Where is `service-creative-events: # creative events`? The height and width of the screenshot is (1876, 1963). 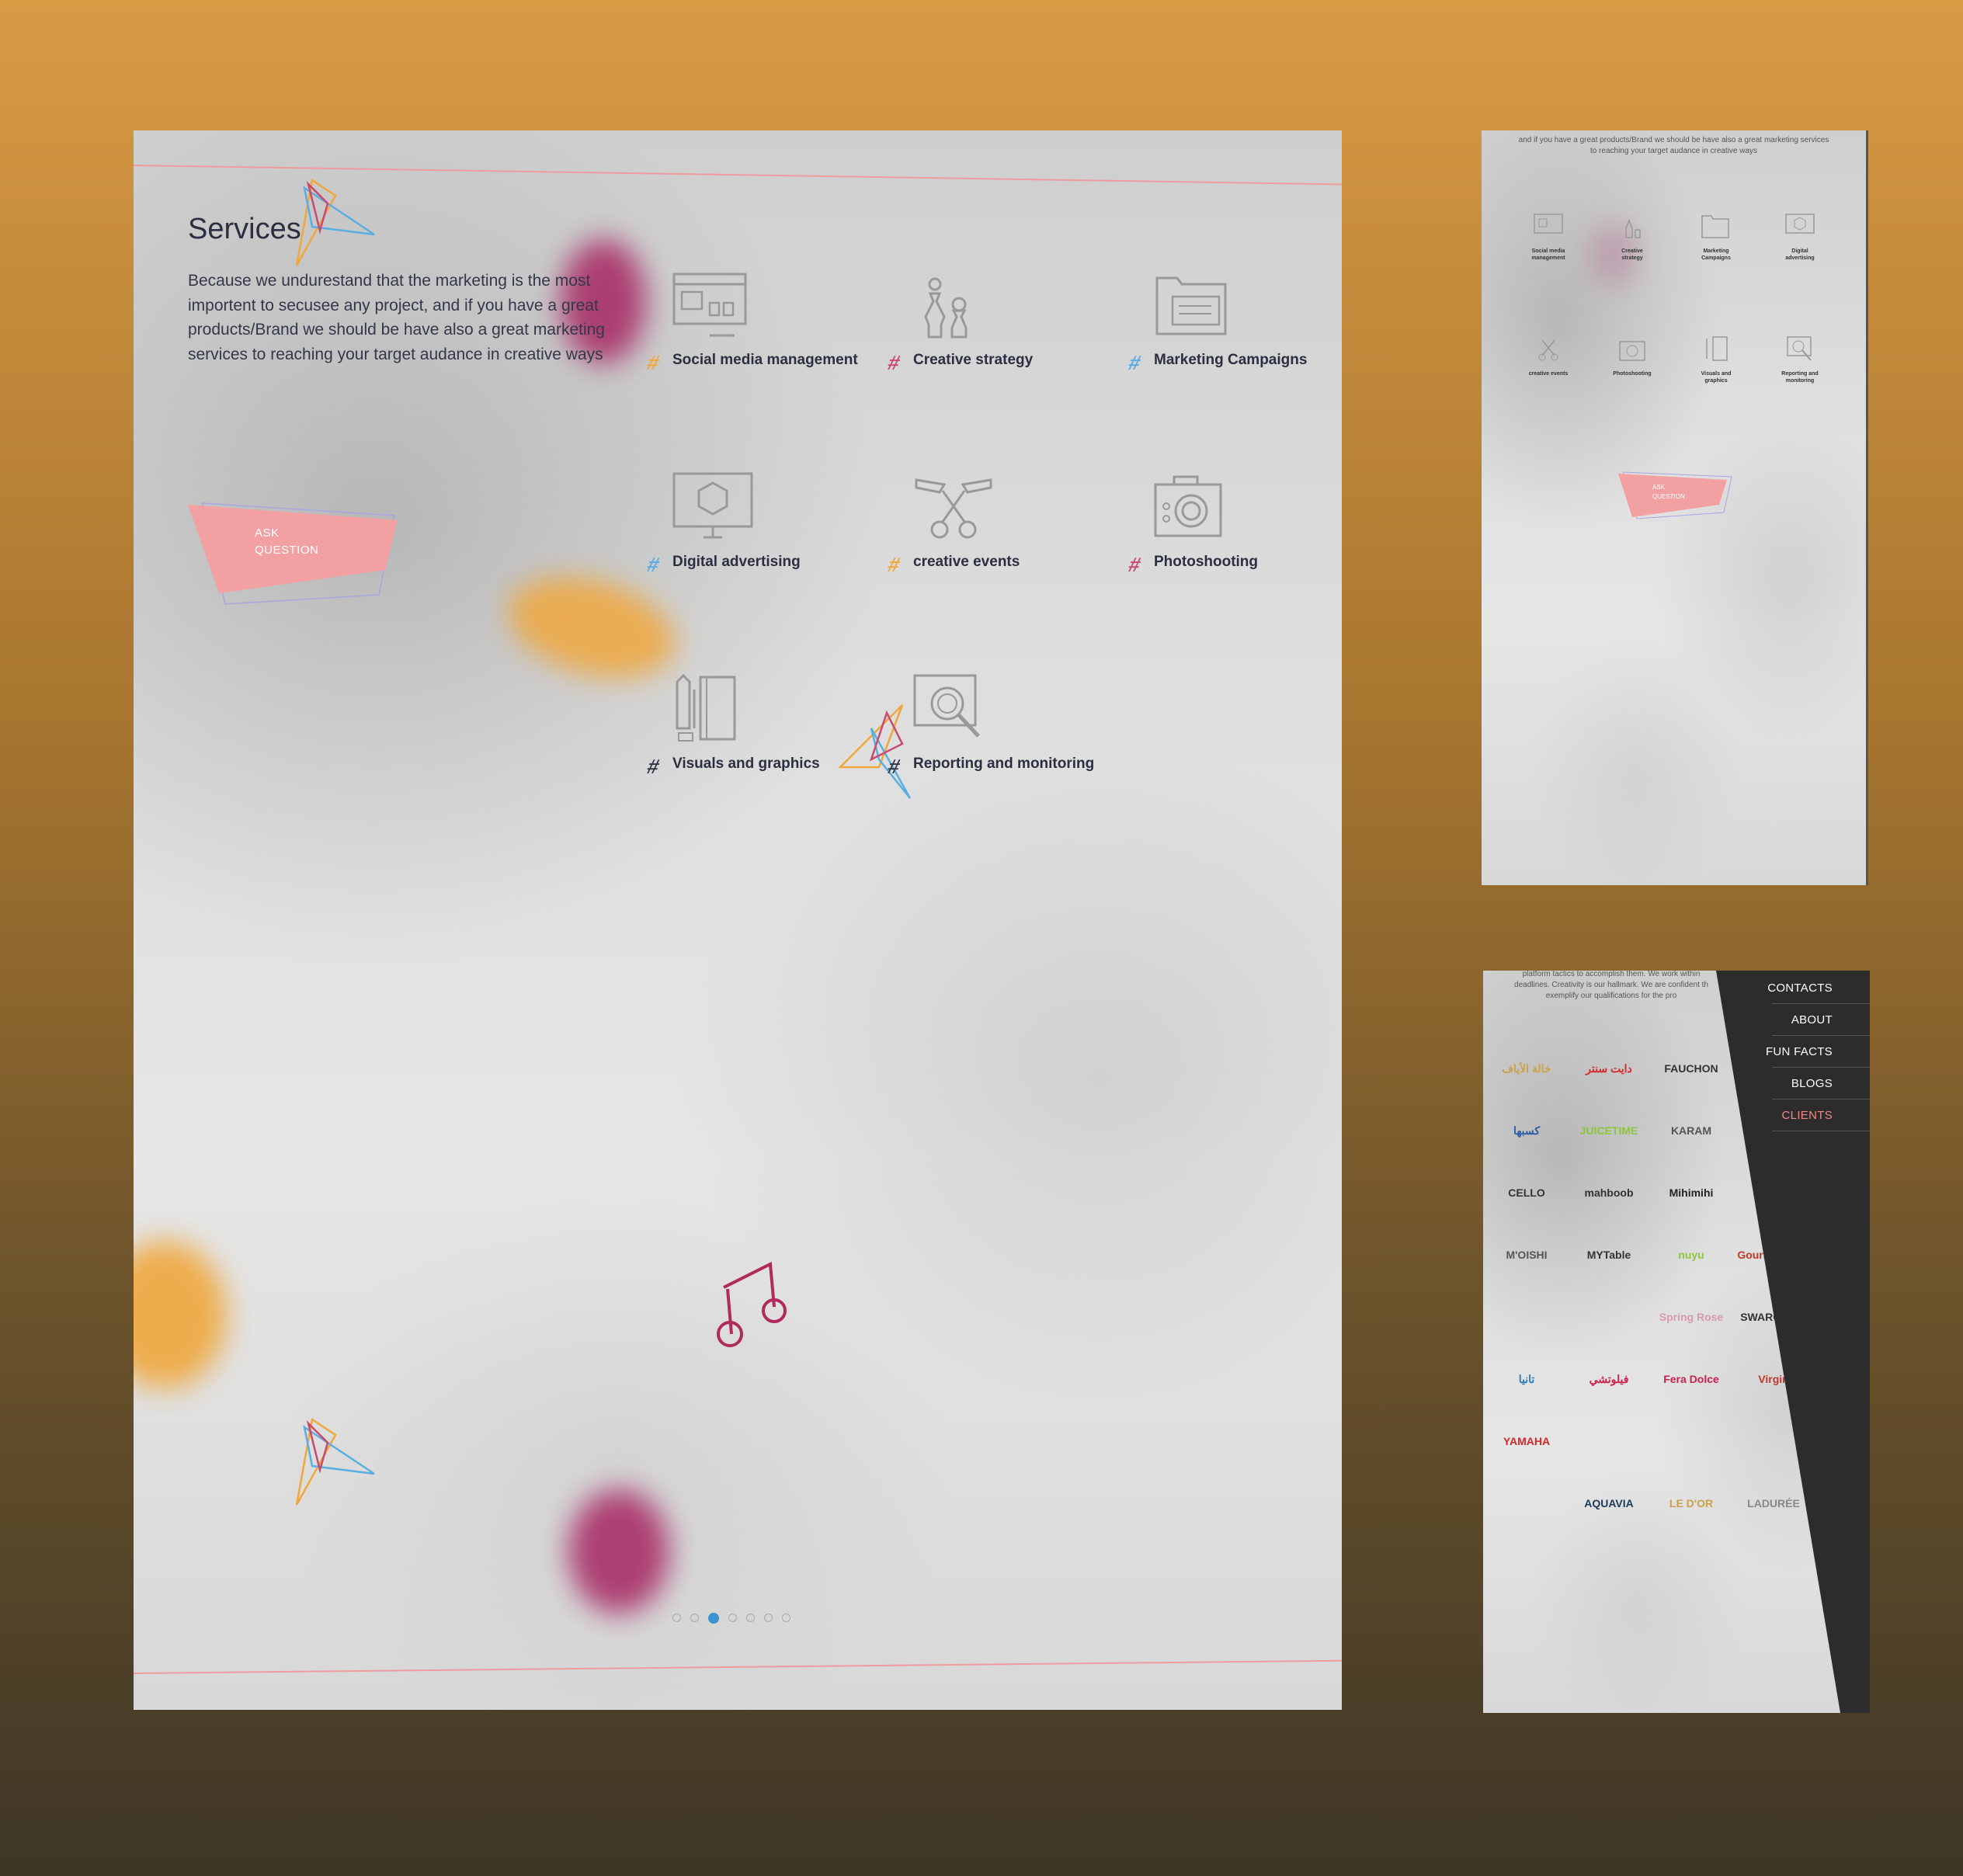 service-creative-events: # creative events is located at coordinates (1015, 526).